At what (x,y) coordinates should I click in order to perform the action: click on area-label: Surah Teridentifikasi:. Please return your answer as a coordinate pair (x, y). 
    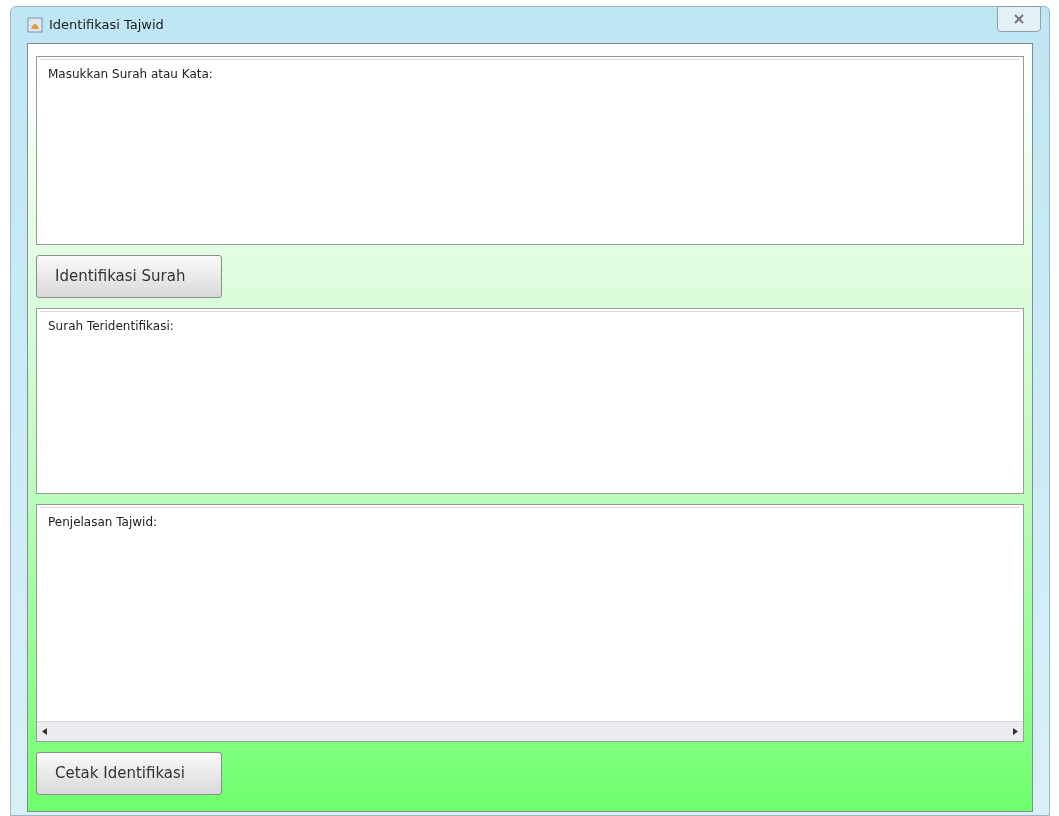
    Looking at the image, I should click on (111, 326).